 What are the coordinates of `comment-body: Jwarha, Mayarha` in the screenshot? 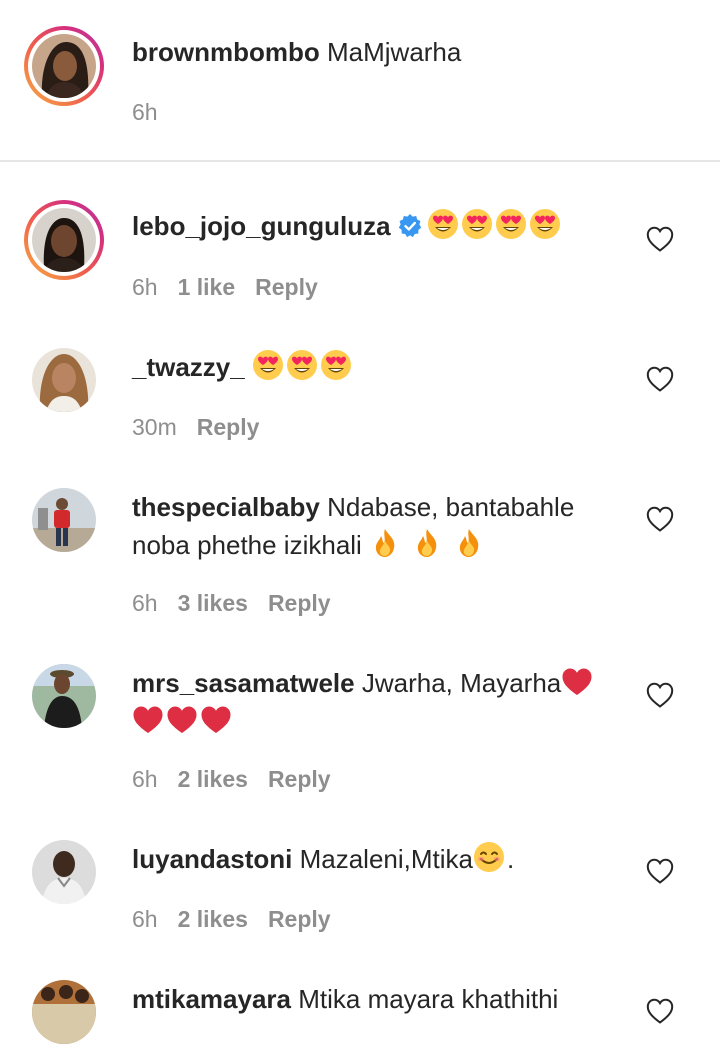 It's located at (458, 683).